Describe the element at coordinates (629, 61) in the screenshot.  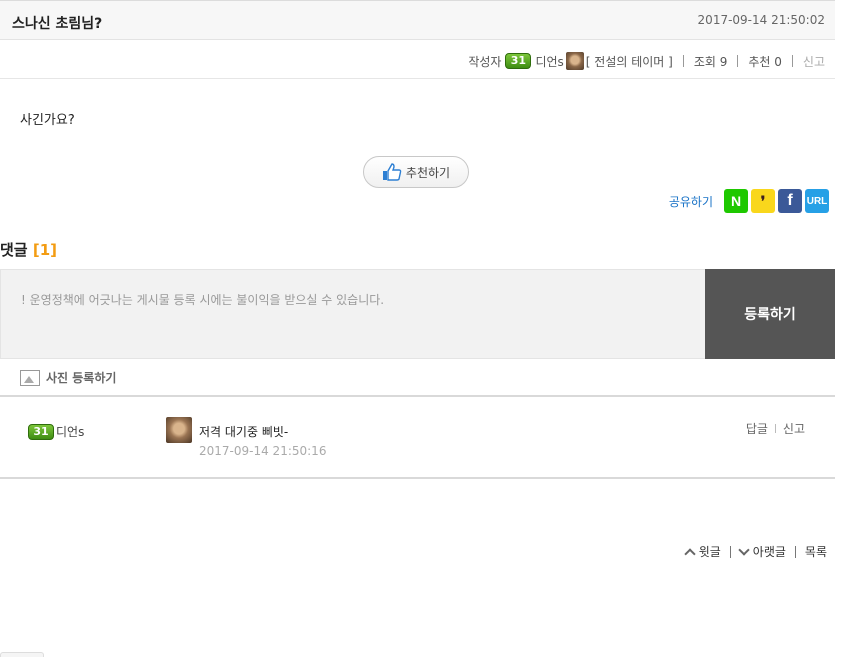
I see `author-title: [ 전설의 테이머 ]` at that location.